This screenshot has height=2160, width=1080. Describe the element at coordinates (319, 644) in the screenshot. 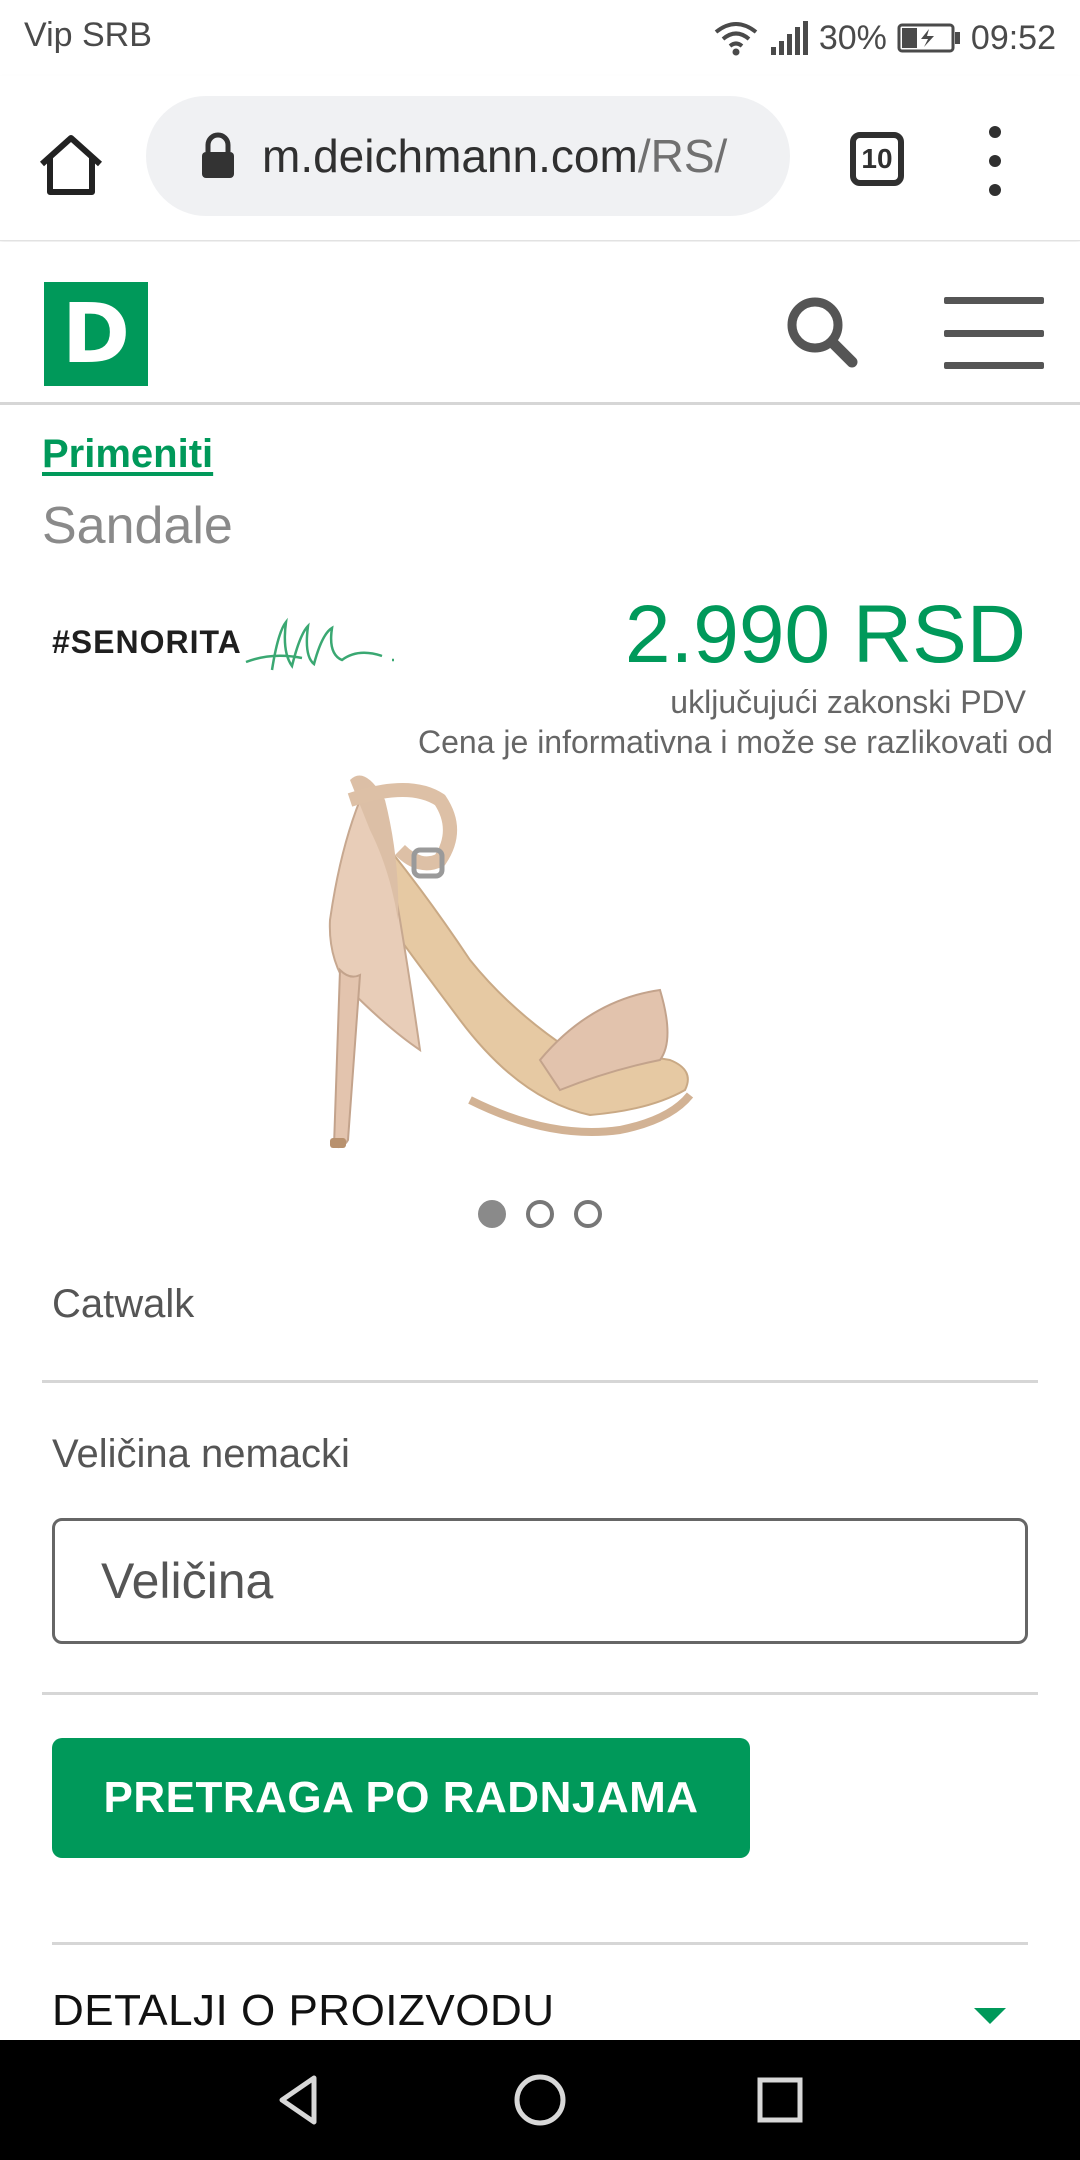

I see `signature-squiggle` at that location.